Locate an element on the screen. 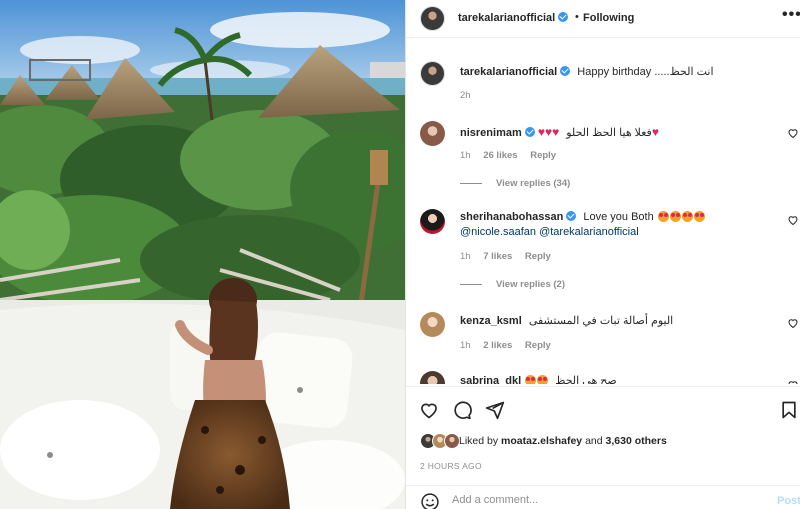 The image size is (800, 509). more-icon: ••• is located at coordinates (791, 15).